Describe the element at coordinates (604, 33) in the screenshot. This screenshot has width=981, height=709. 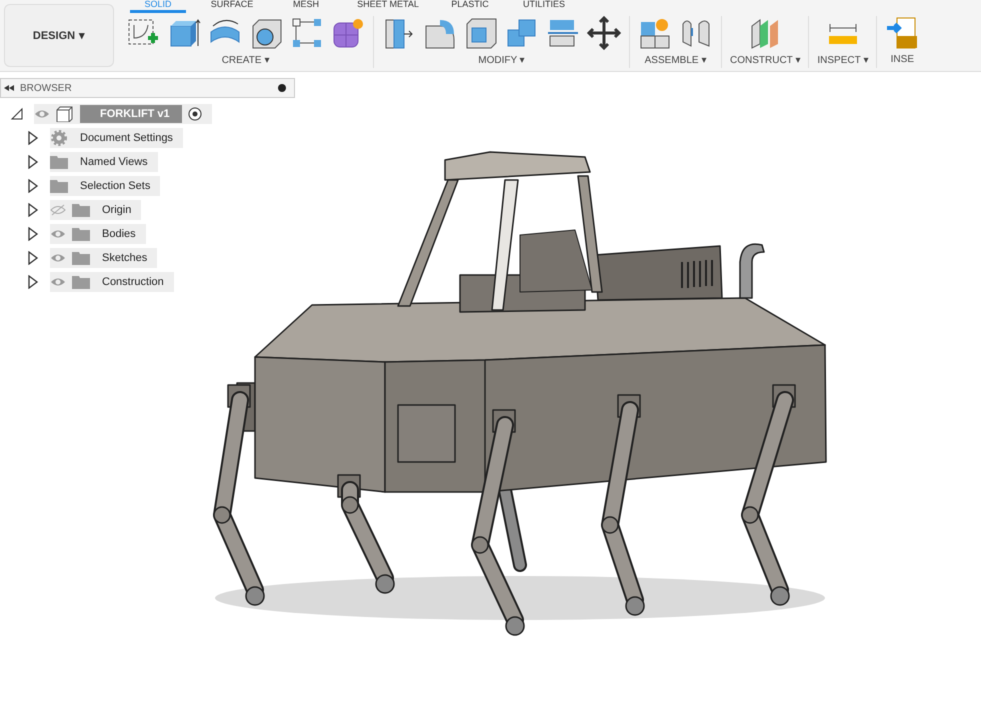
I see `move-icon` at that location.